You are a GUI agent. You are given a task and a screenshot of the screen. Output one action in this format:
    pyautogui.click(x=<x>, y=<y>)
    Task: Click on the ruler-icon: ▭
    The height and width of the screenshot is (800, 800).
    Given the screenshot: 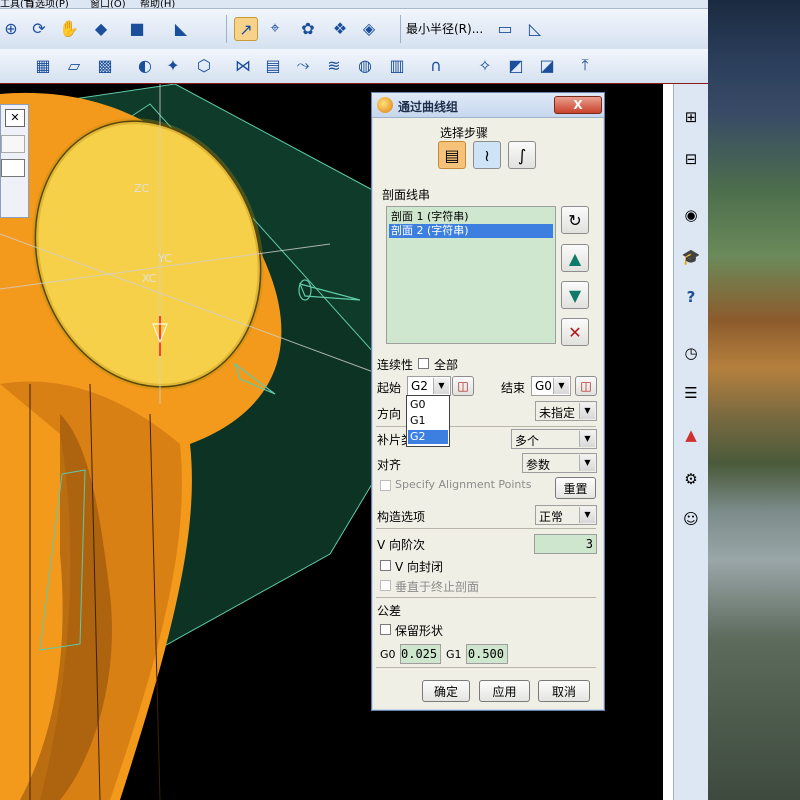 What is the action you would take?
    pyautogui.click(x=505, y=28)
    